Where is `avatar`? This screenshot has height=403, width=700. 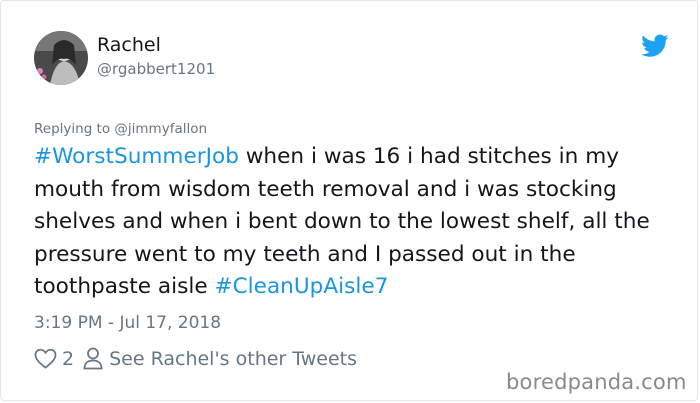
avatar is located at coordinates (61, 58).